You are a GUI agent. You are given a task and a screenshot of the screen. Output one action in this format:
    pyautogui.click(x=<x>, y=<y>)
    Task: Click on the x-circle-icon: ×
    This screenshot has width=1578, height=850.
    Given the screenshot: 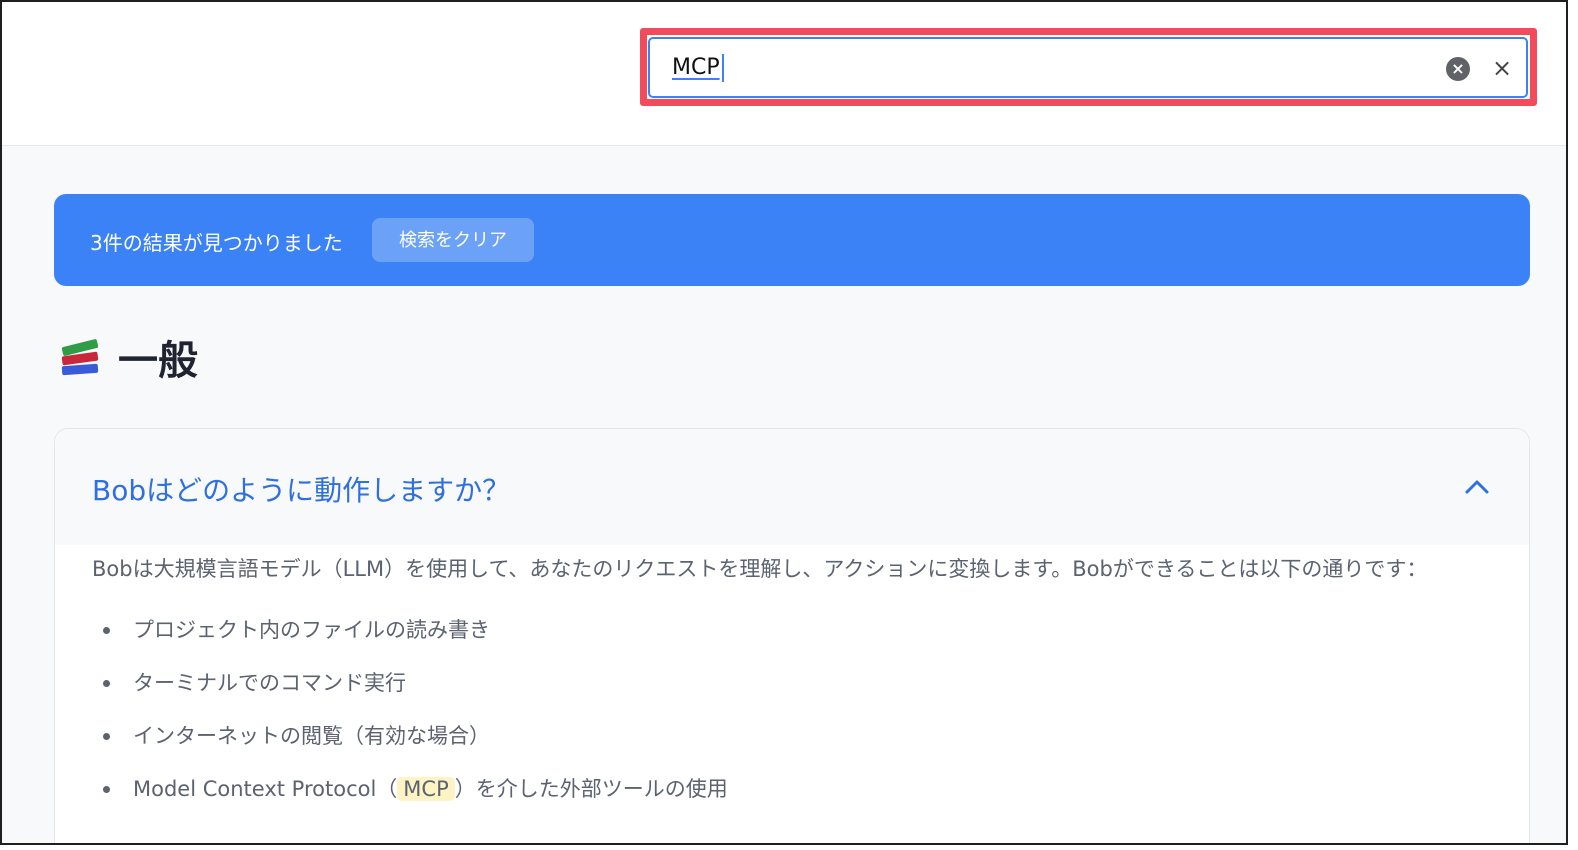 What is the action you would take?
    pyautogui.click(x=1458, y=69)
    